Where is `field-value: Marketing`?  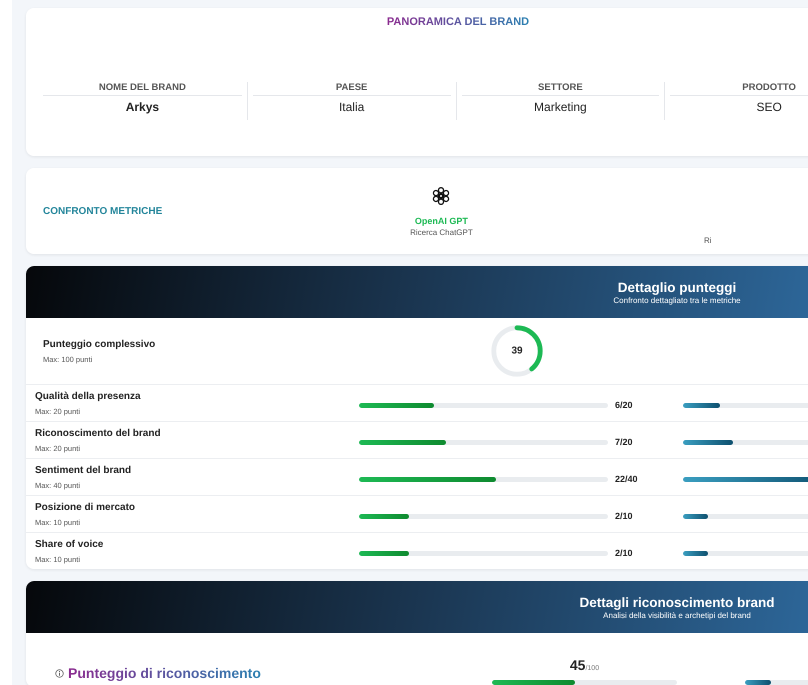
field-value: Marketing is located at coordinates (560, 107).